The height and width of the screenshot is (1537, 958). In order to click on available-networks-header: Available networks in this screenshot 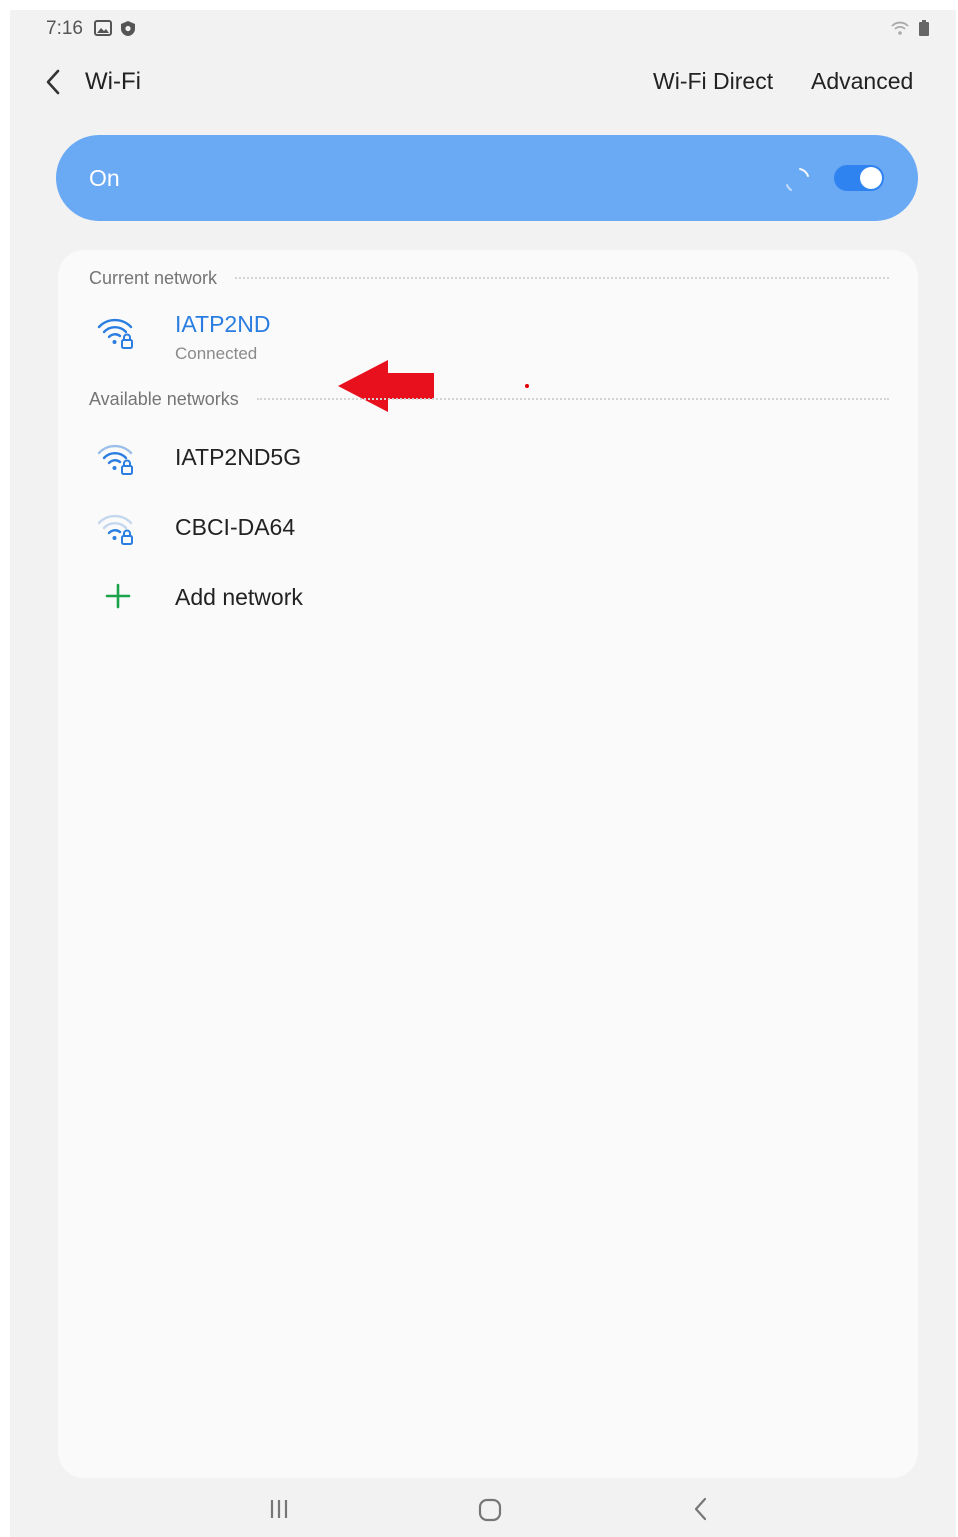, I will do `click(489, 399)`.